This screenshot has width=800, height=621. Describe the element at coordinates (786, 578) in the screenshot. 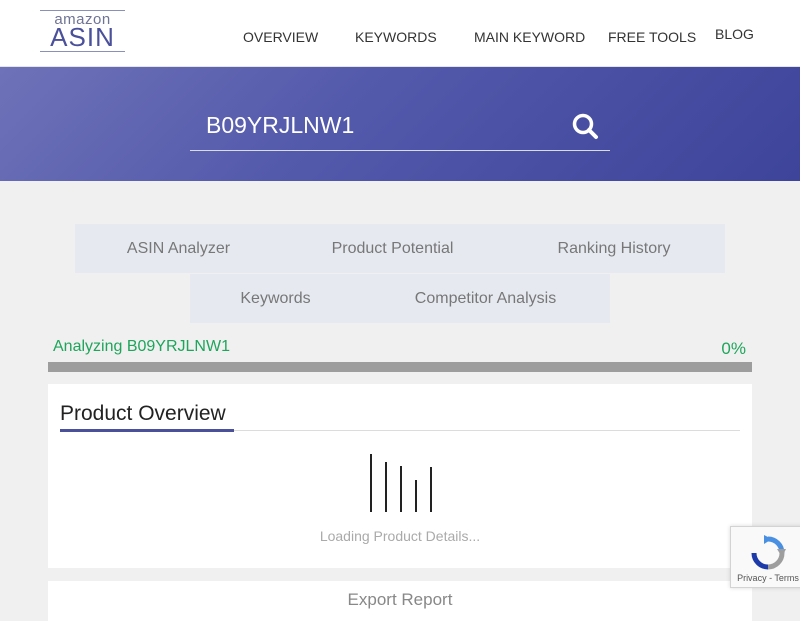

I see `recaptcha-terms-link: Terms` at that location.